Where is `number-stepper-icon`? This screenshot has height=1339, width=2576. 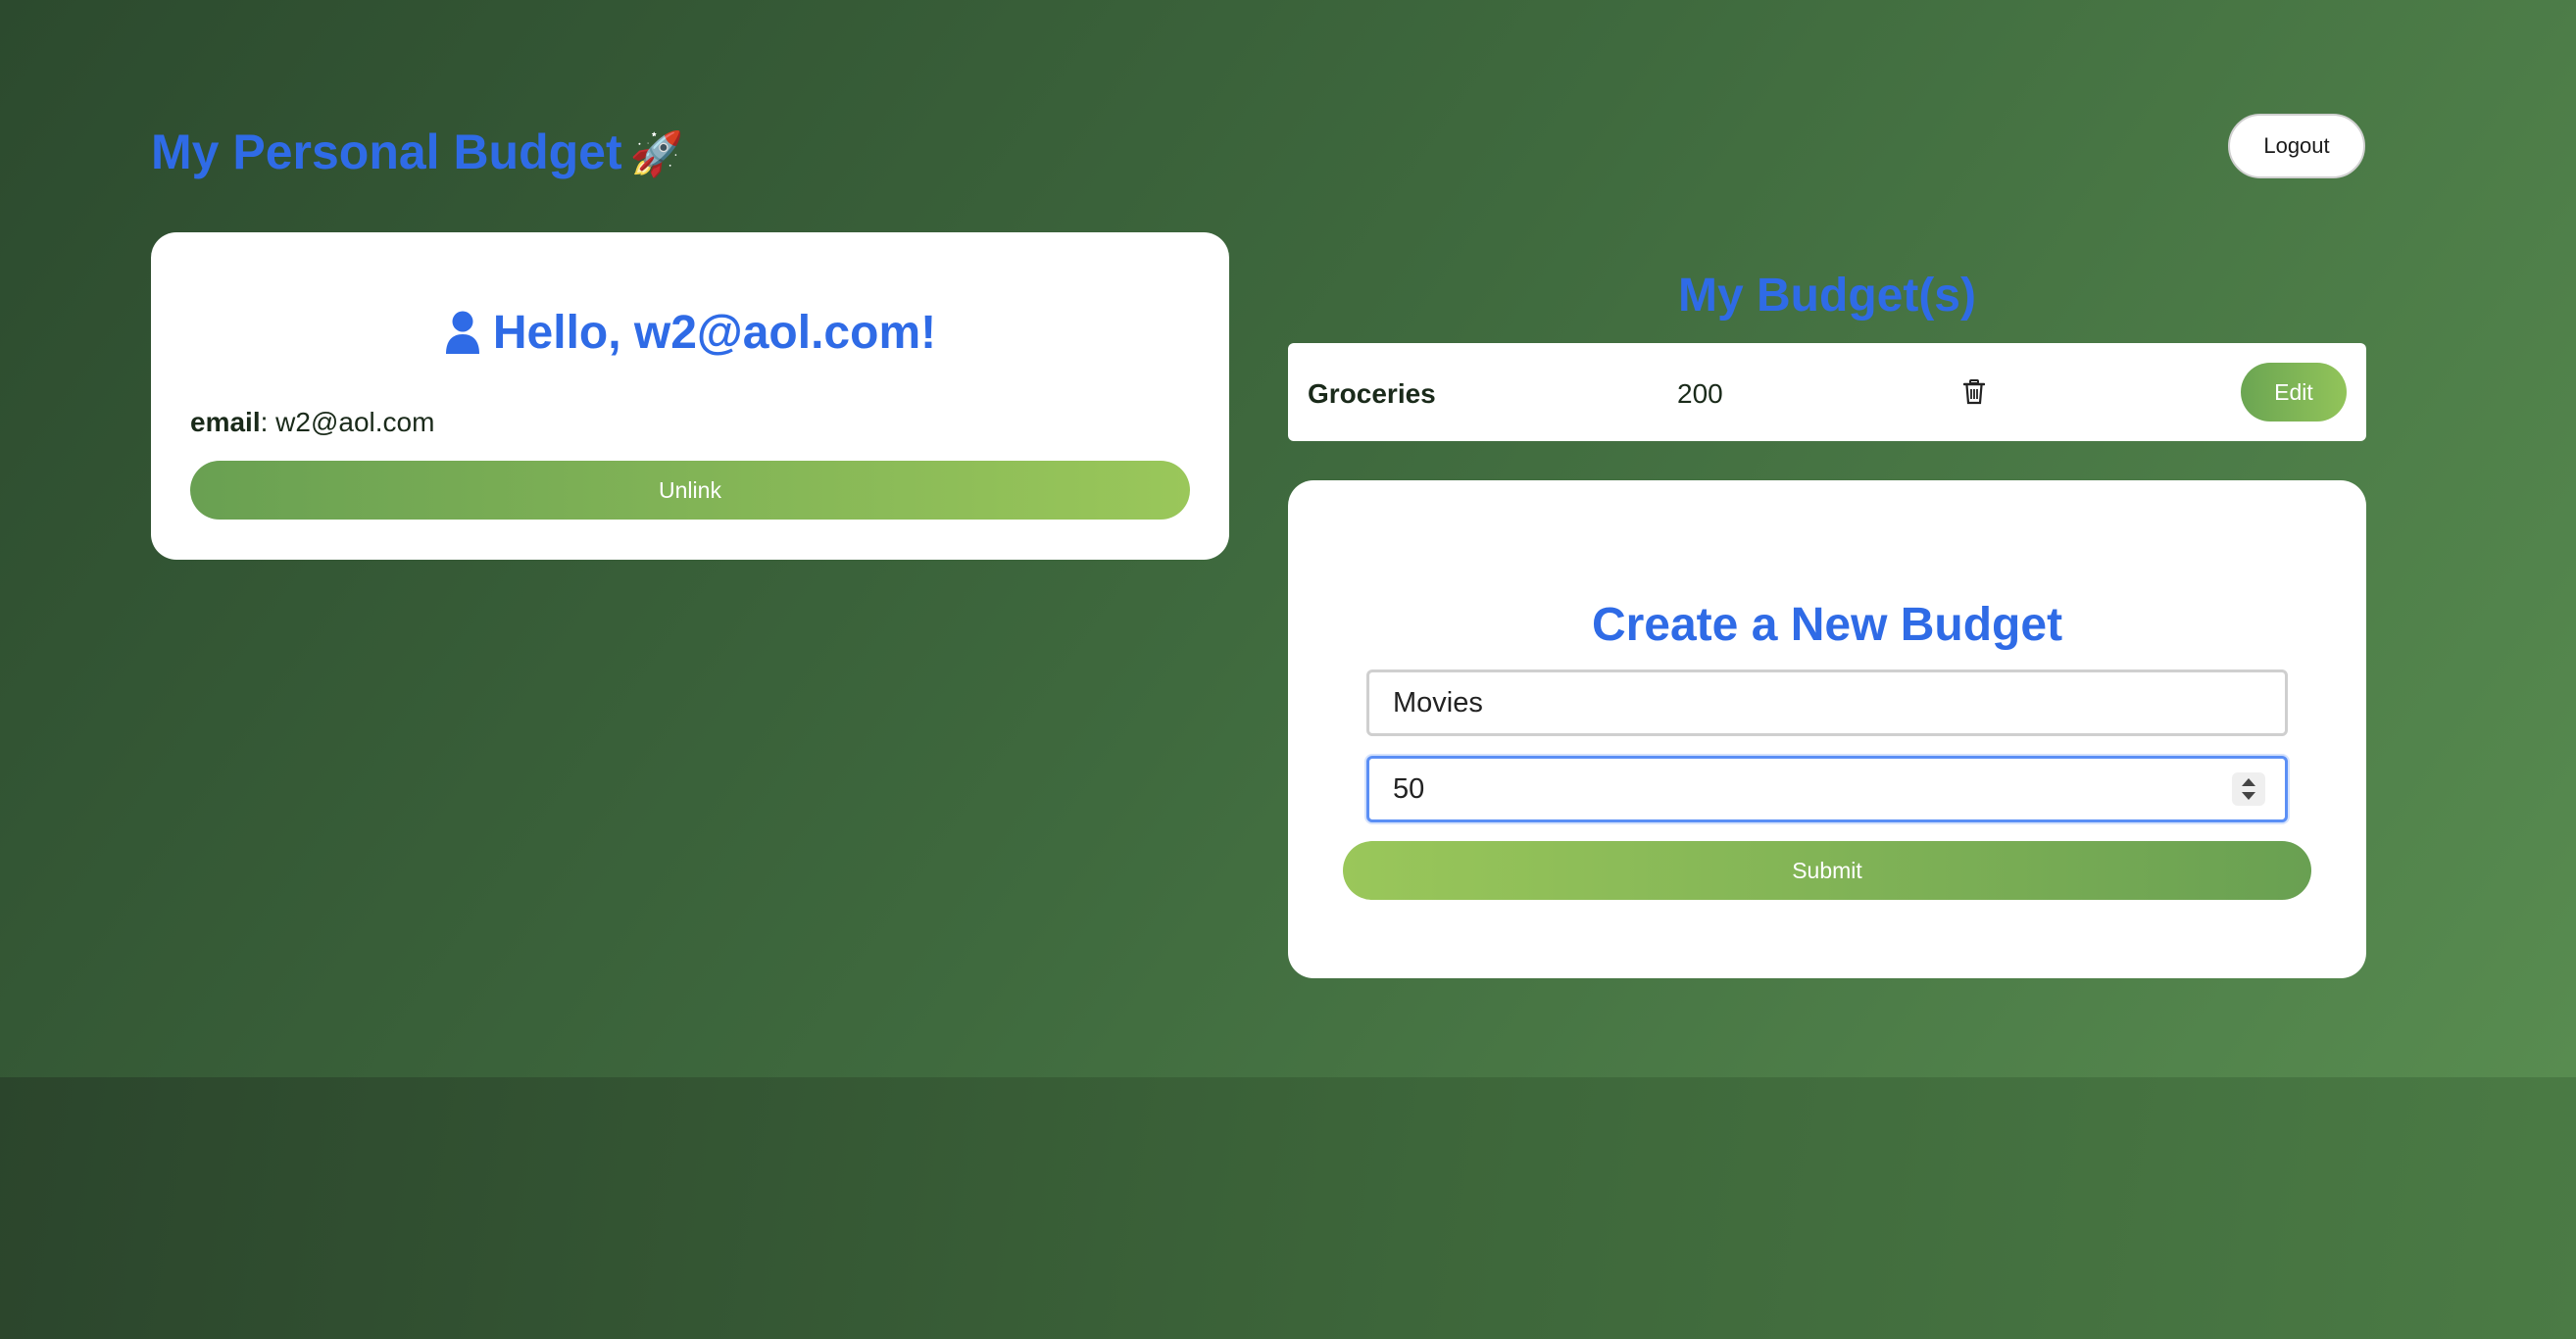
number-stepper-icon is located at coordinates (2248, 789).